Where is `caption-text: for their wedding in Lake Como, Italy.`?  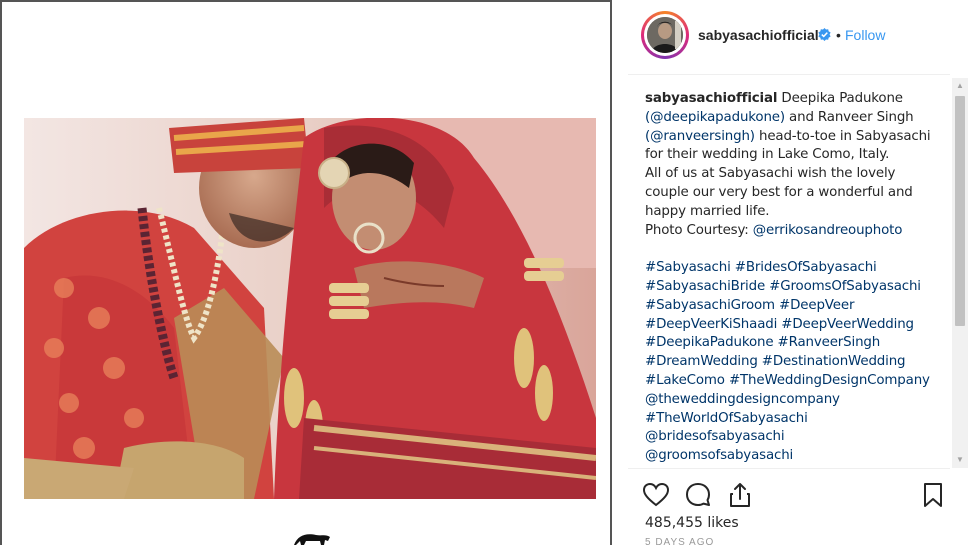
caption-text: for their wedding in Lake Como, Italy. is located at coordinates (767, 155).